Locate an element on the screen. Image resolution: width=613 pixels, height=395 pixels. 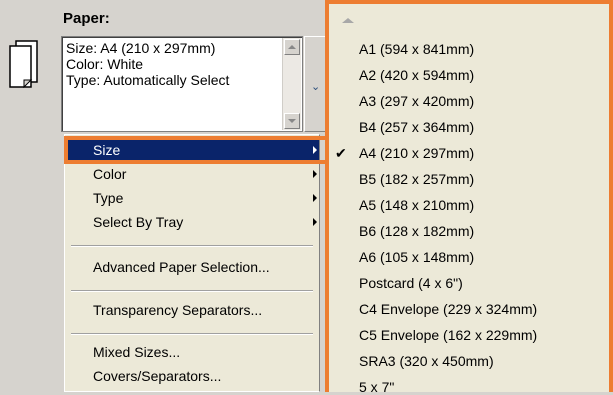
size-option-b4: B4 (257 x 364mm) is located at coordinates (416, 127).